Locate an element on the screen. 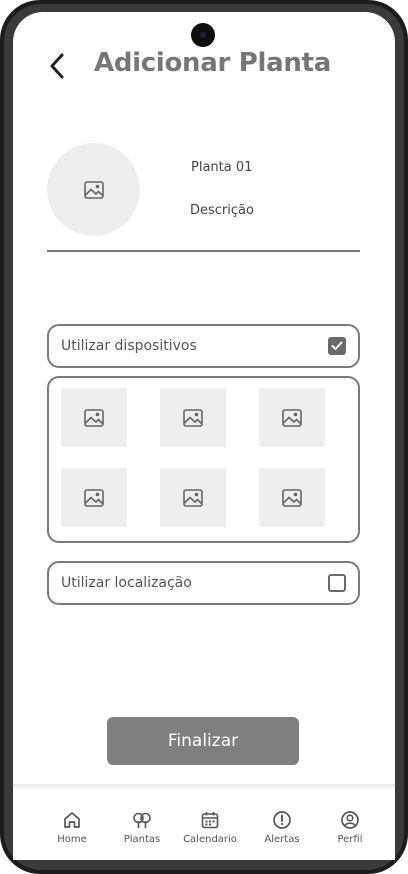 The image size is (408, 874). use-location-label: Utilizar localização is located at coordinates (126, 583).